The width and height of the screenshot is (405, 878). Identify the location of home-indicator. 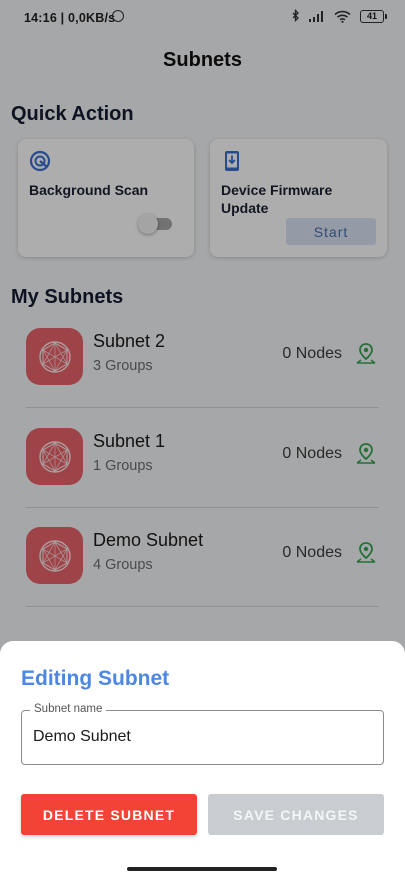
(202, 869).